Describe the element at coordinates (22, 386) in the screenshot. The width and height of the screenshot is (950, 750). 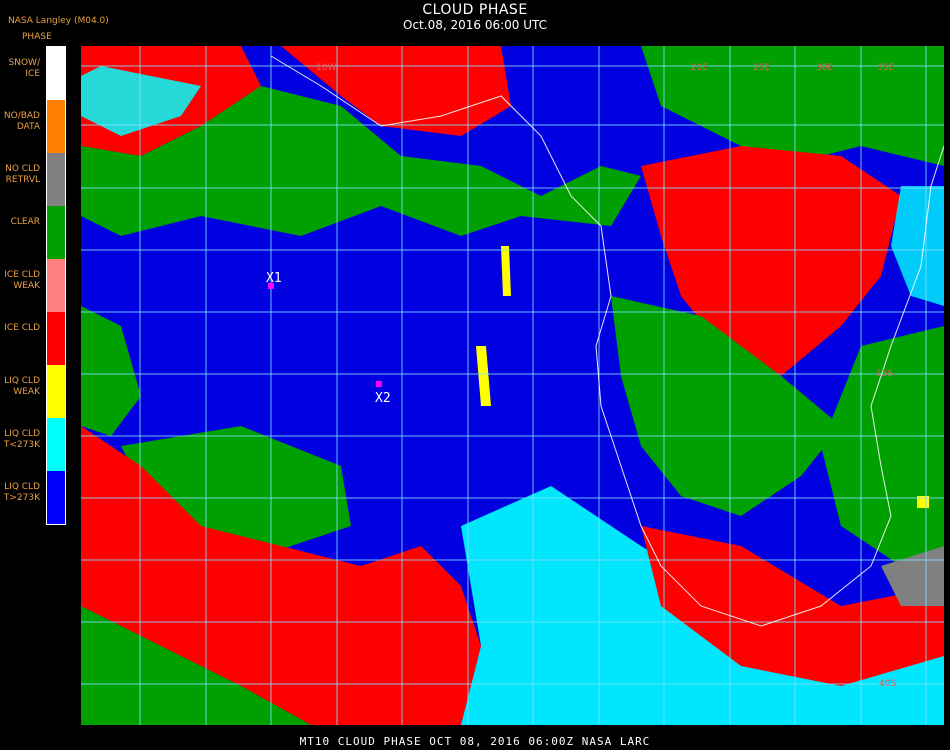
I see `legend-label: LIQ CLD WEAK` at that location.